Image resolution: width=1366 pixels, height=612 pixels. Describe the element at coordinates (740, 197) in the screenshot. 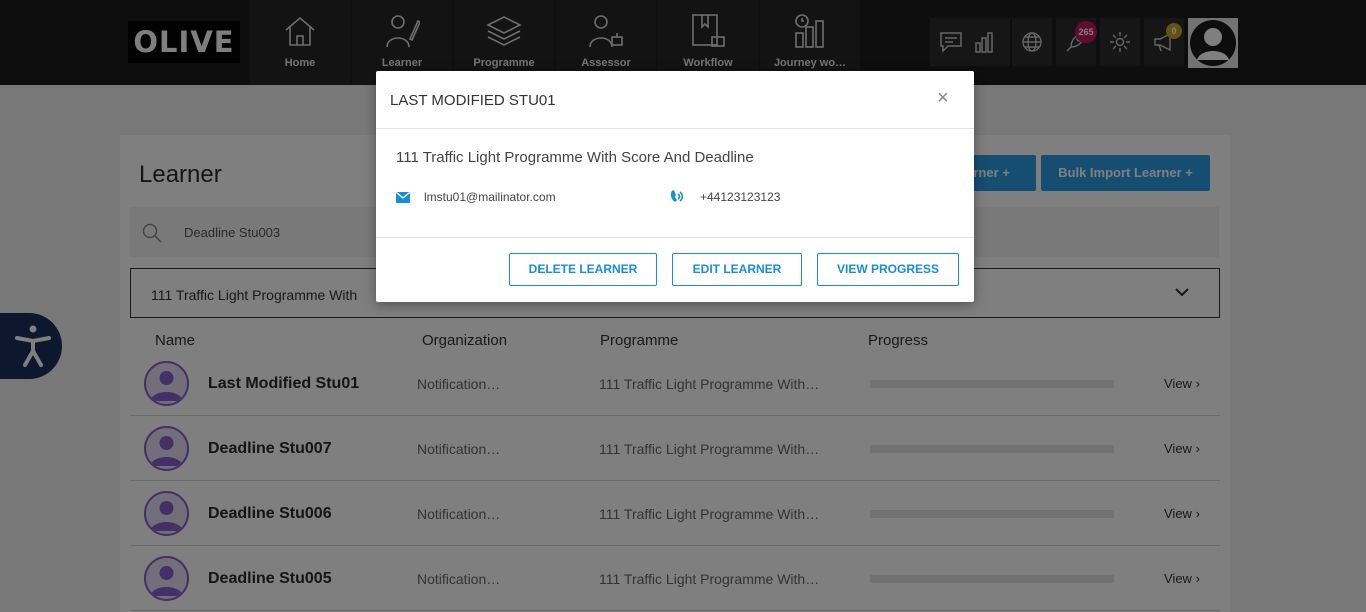

I see `learner-phone: +44123123123` at that location.